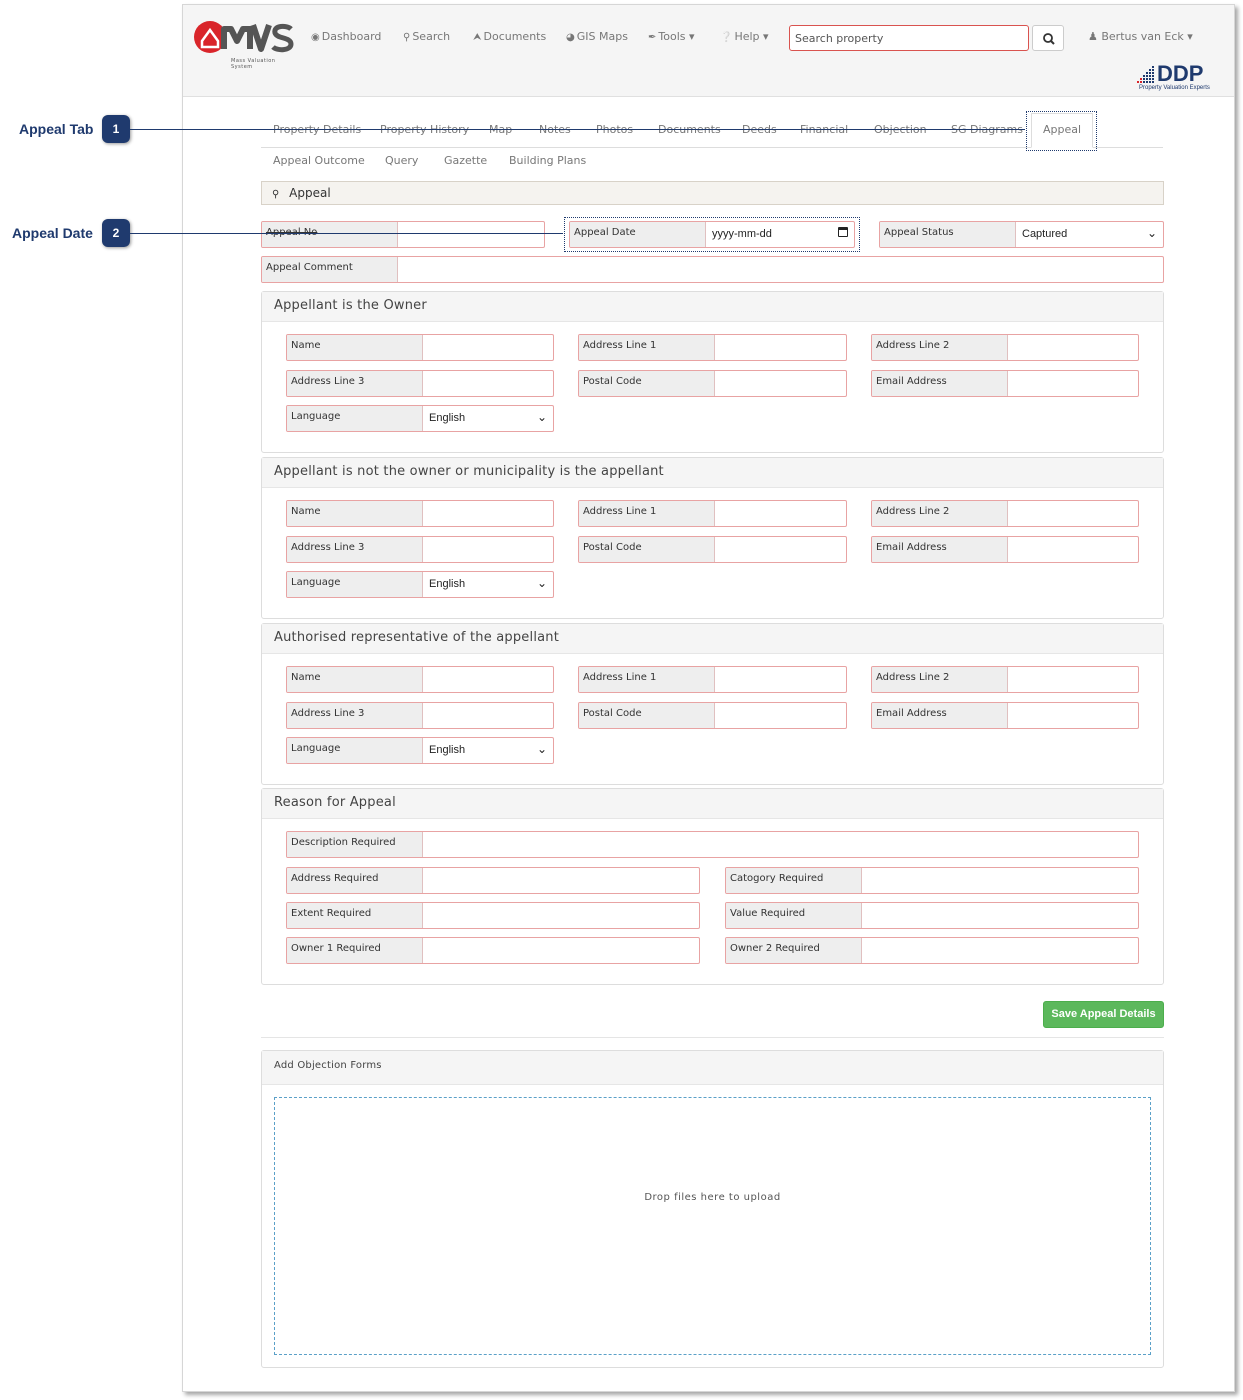 The image size is (1243, 1400). I want to click on callout-highlight-appeal-date, so click(712, 234).